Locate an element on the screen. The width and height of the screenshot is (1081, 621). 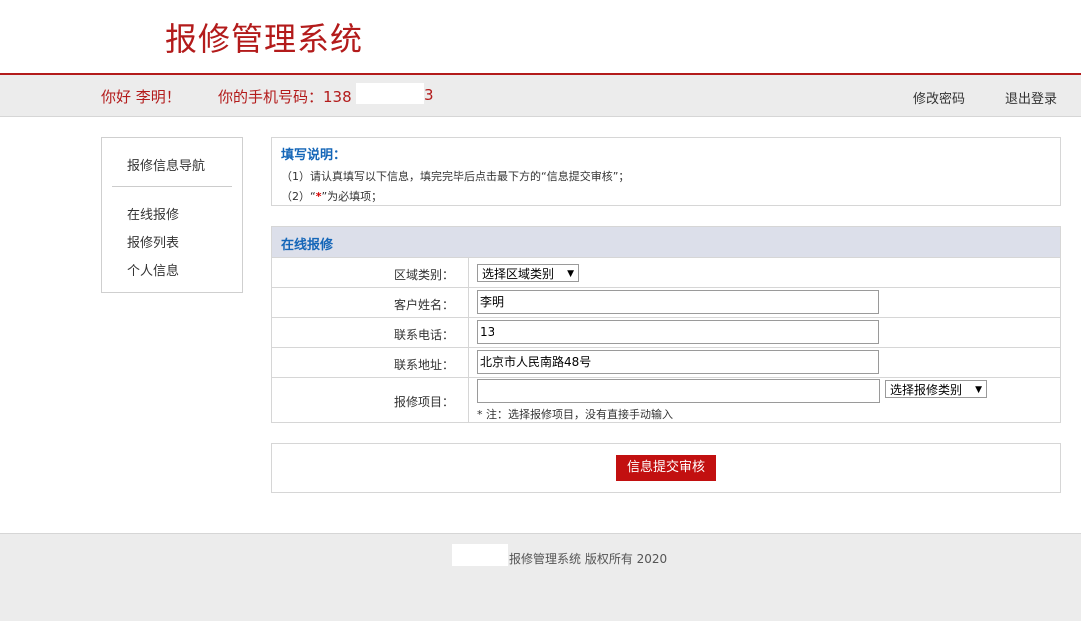
footer: 报修管理系统 版权所有 2020 is located at coordinates (540, 577).